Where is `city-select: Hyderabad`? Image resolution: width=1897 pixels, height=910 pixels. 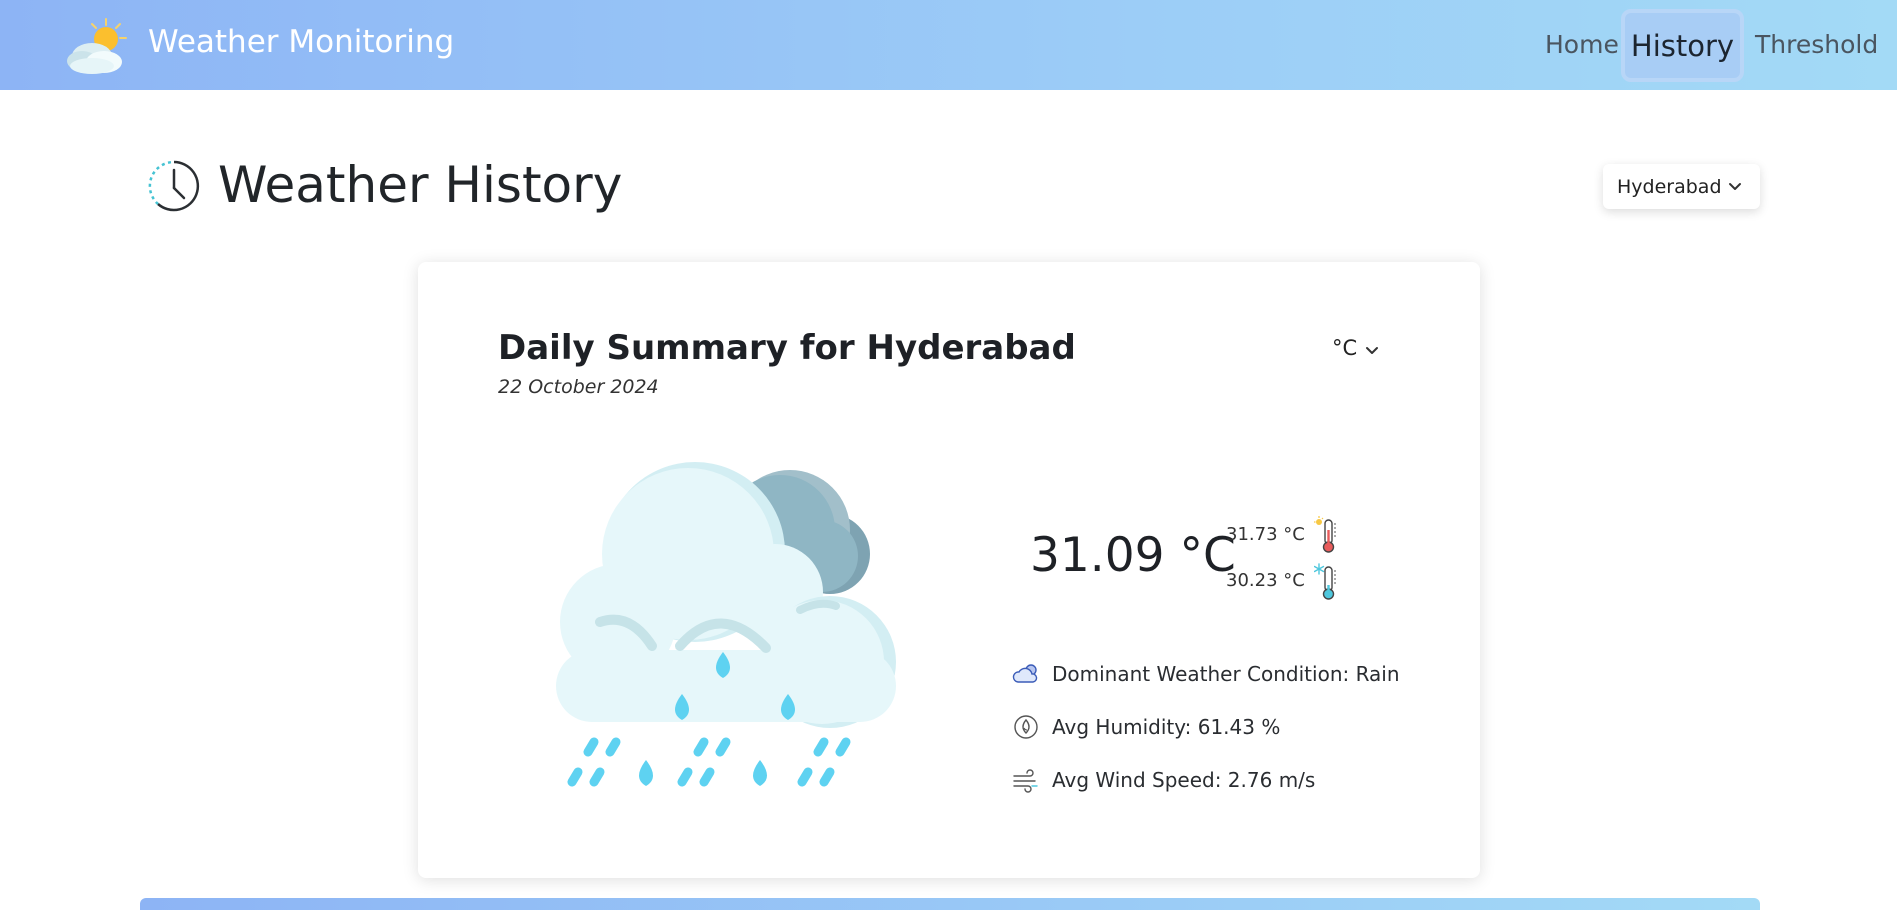
city-select: Hyderabad is located at coordinates (1681, 186).